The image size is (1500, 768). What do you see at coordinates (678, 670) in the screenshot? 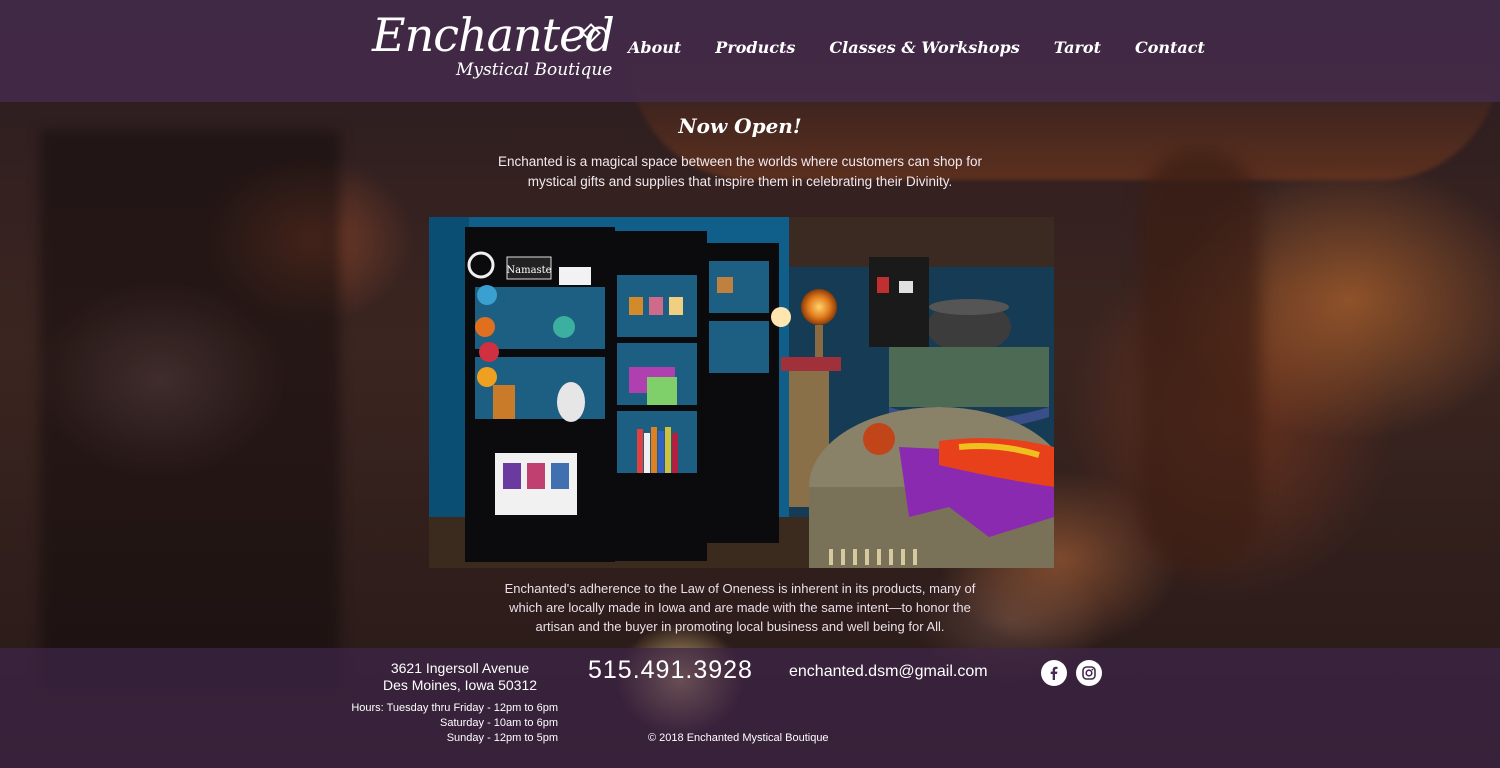
I see `phone-link: 515.491.3928` at bounding box center [678, 670].